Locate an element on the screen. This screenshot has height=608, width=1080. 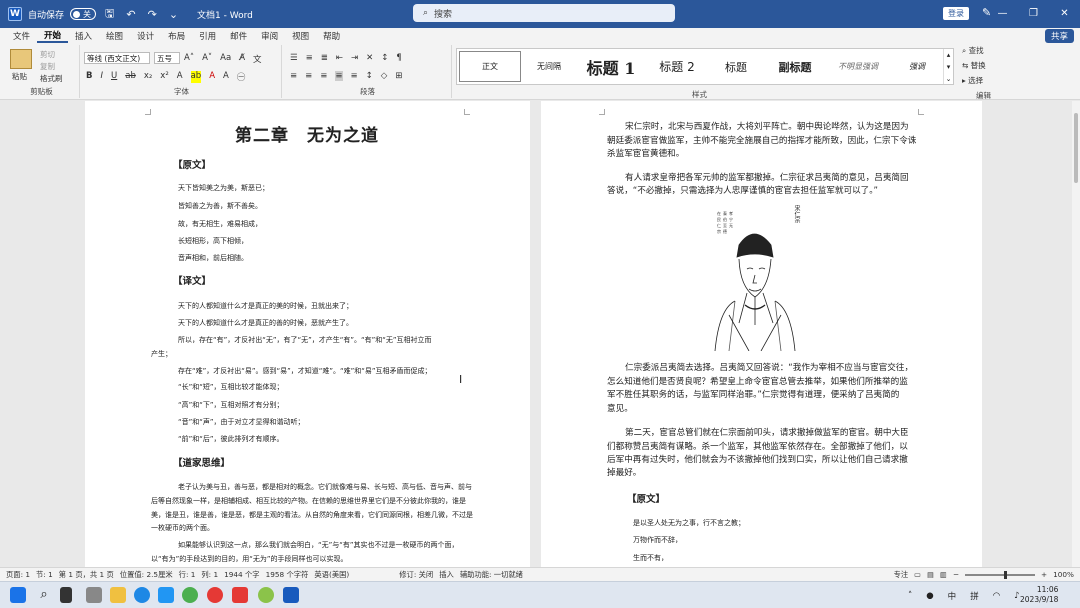
restore-button: ❐ is located at coordinates (1033, 14).